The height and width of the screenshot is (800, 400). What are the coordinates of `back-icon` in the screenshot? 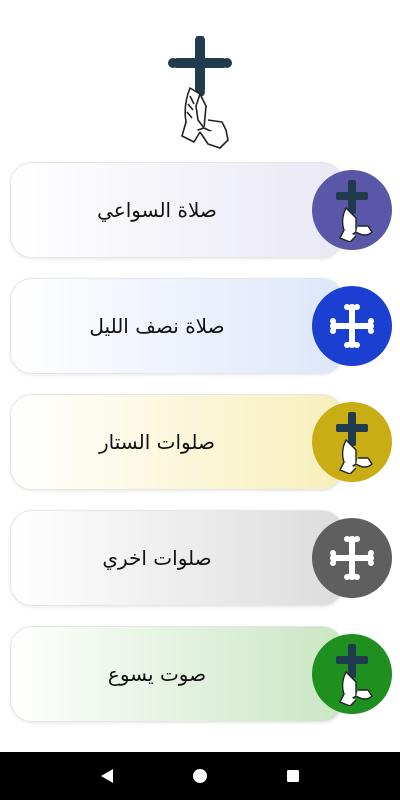 It's located at (107, 776).